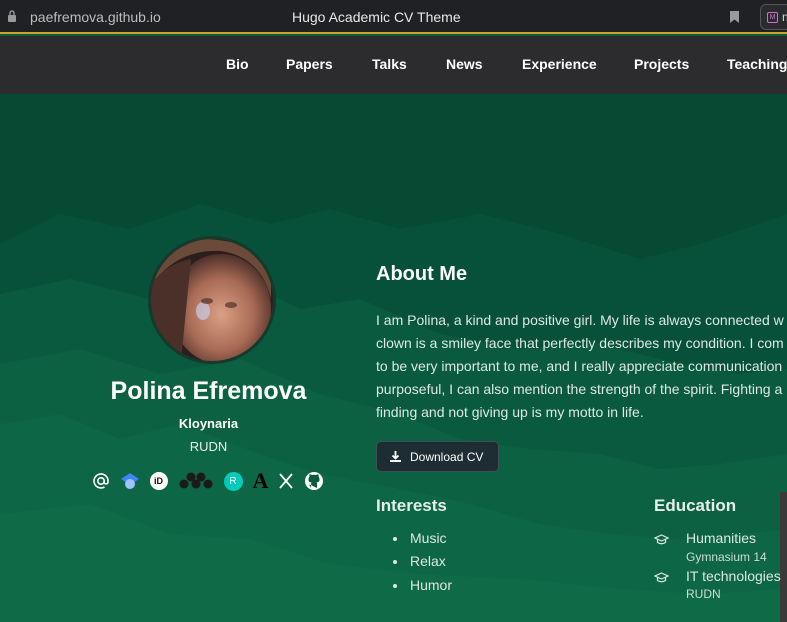  Describe the element at coordinates (411, 505) in the screenshot. I see `interests-heading: Interests` at that location.